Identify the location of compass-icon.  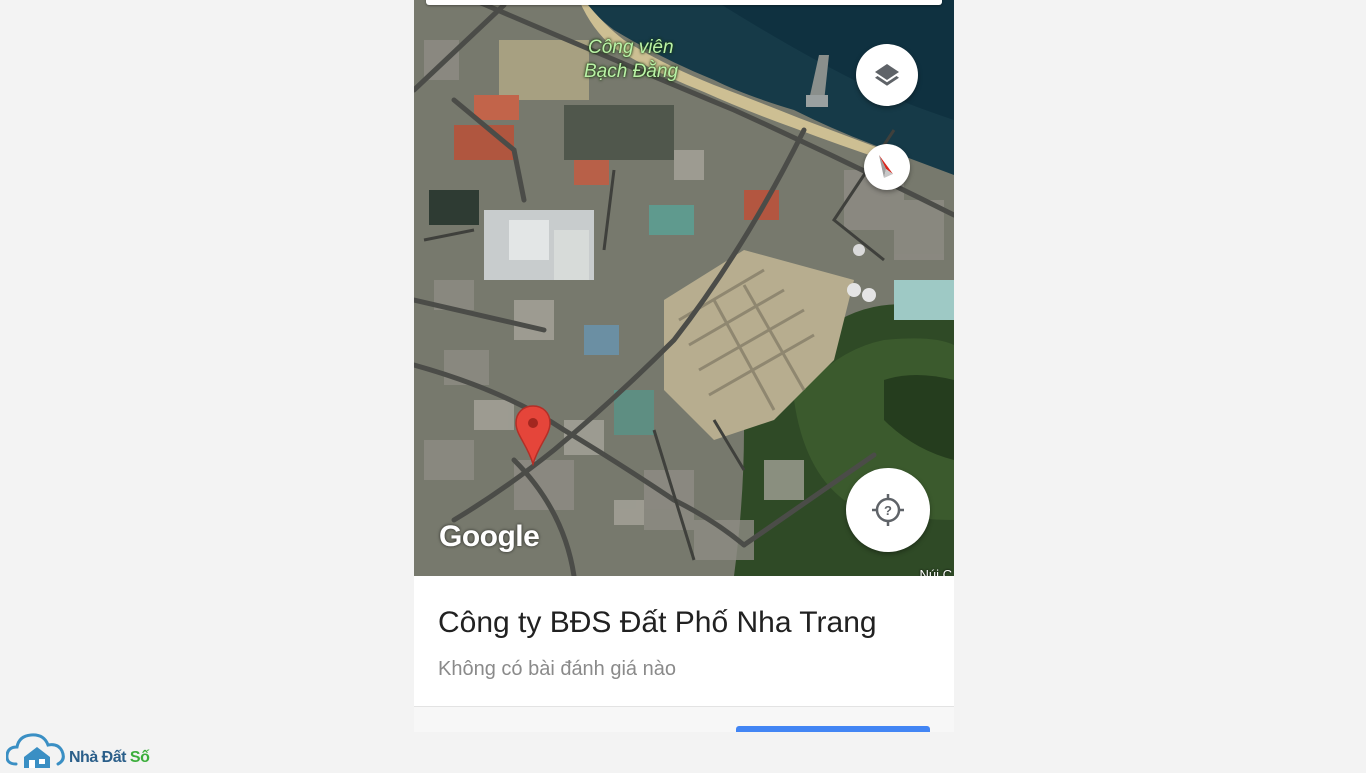
(886, 166).